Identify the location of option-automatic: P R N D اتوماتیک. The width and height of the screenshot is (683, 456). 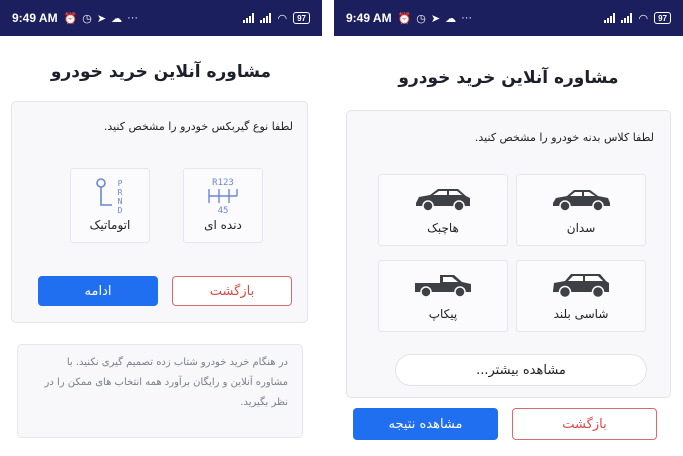
(110, 205).